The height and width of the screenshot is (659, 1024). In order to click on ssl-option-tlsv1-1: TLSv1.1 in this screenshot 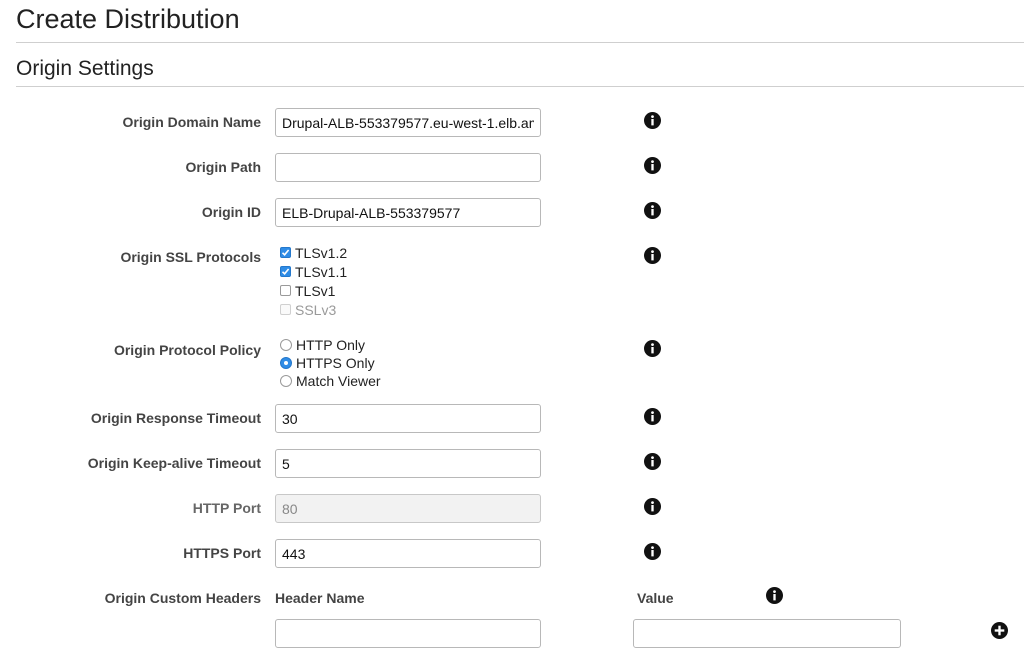, I will do `click(313, 271)`.